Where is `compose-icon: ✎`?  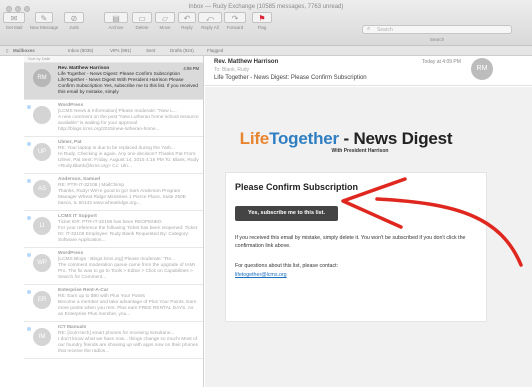
compose-icon: ✎ is located at coordinates (44, 17).